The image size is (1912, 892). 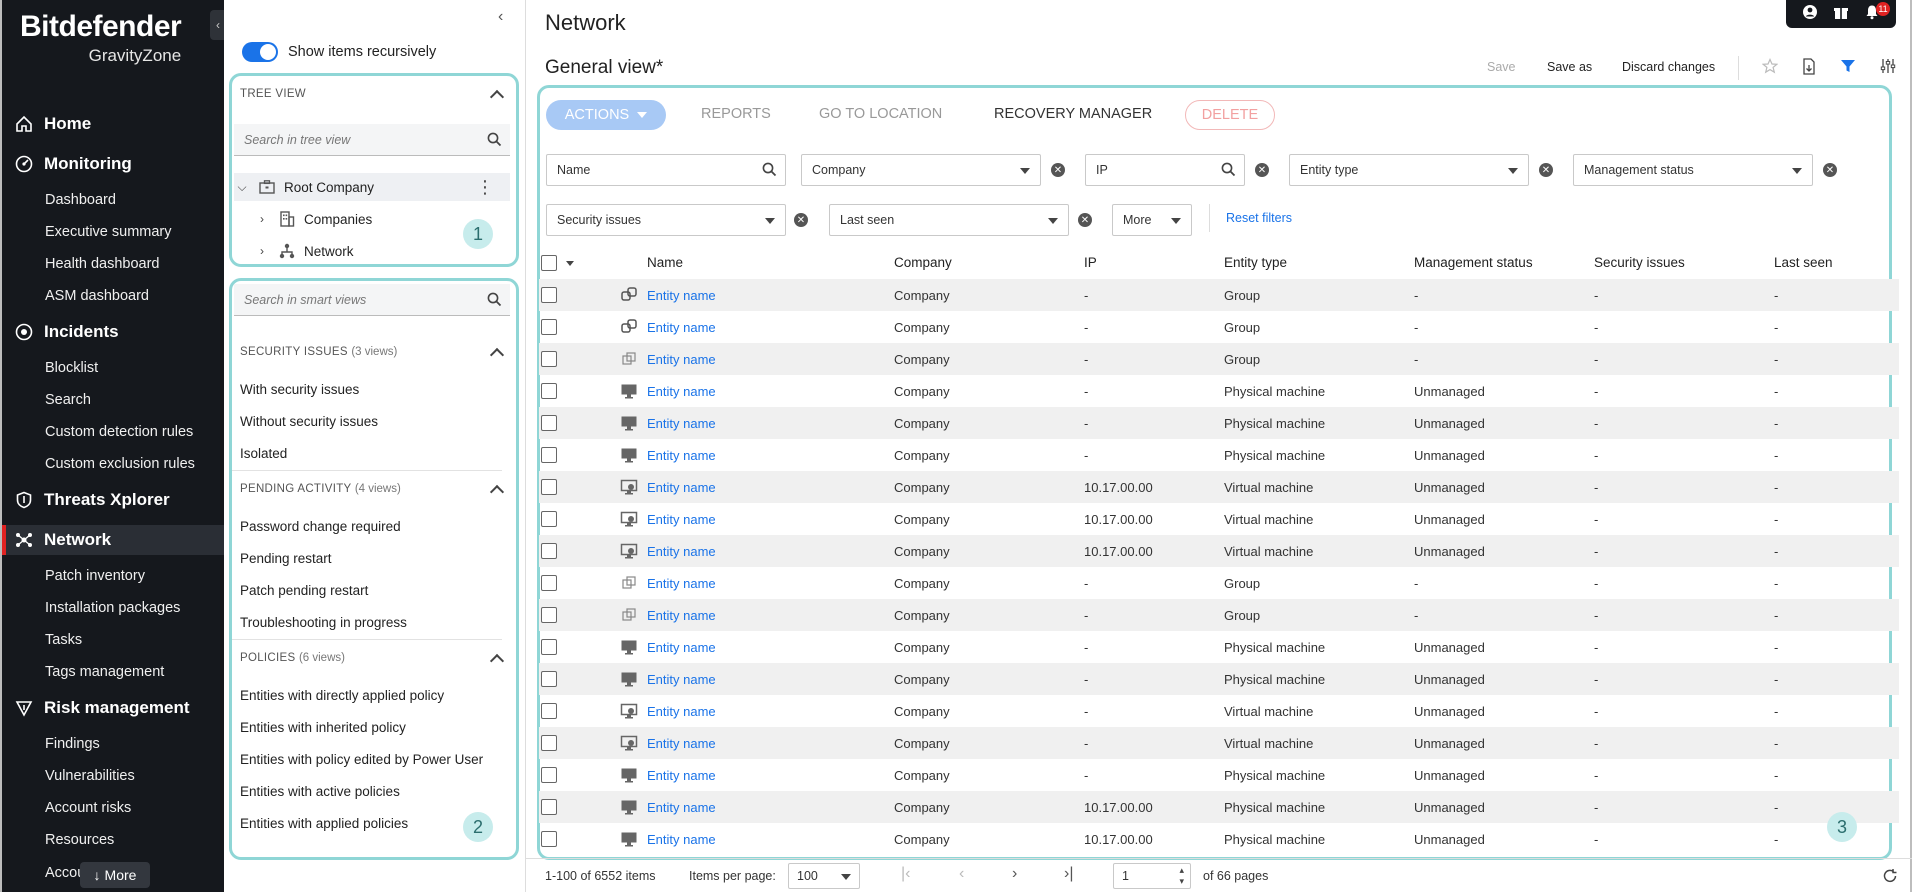 What do you see at coordinates (286, 558) in the screenshot?
I see `smart-view-item: Pending restart` at bounding box center [286, 558].